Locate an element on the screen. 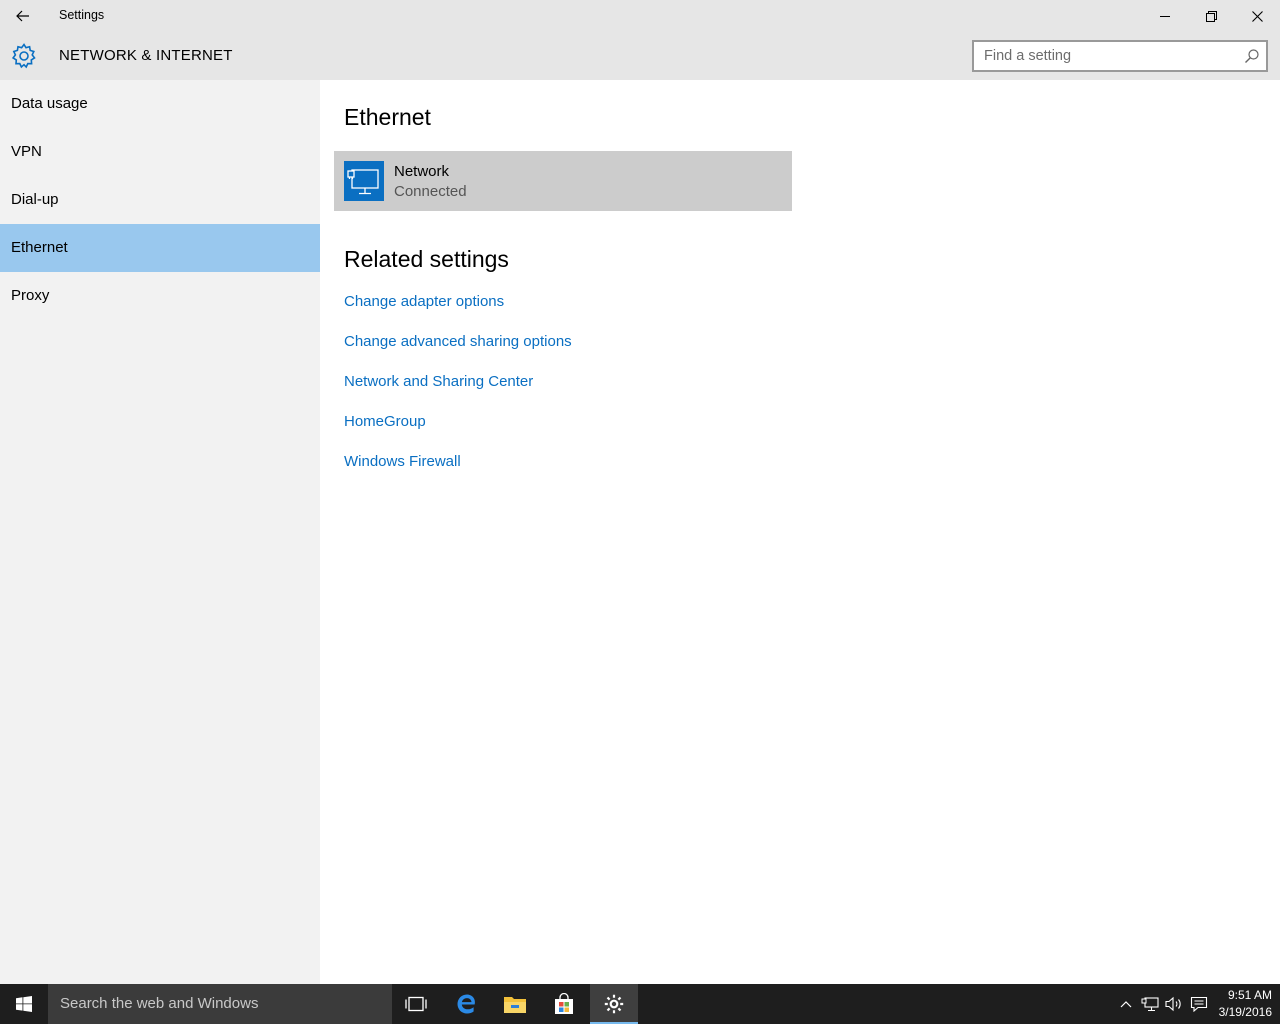 This screenshot has height=1024, width=1280. network-connection-tile: Network Connected is located at coordinates (563, 181).